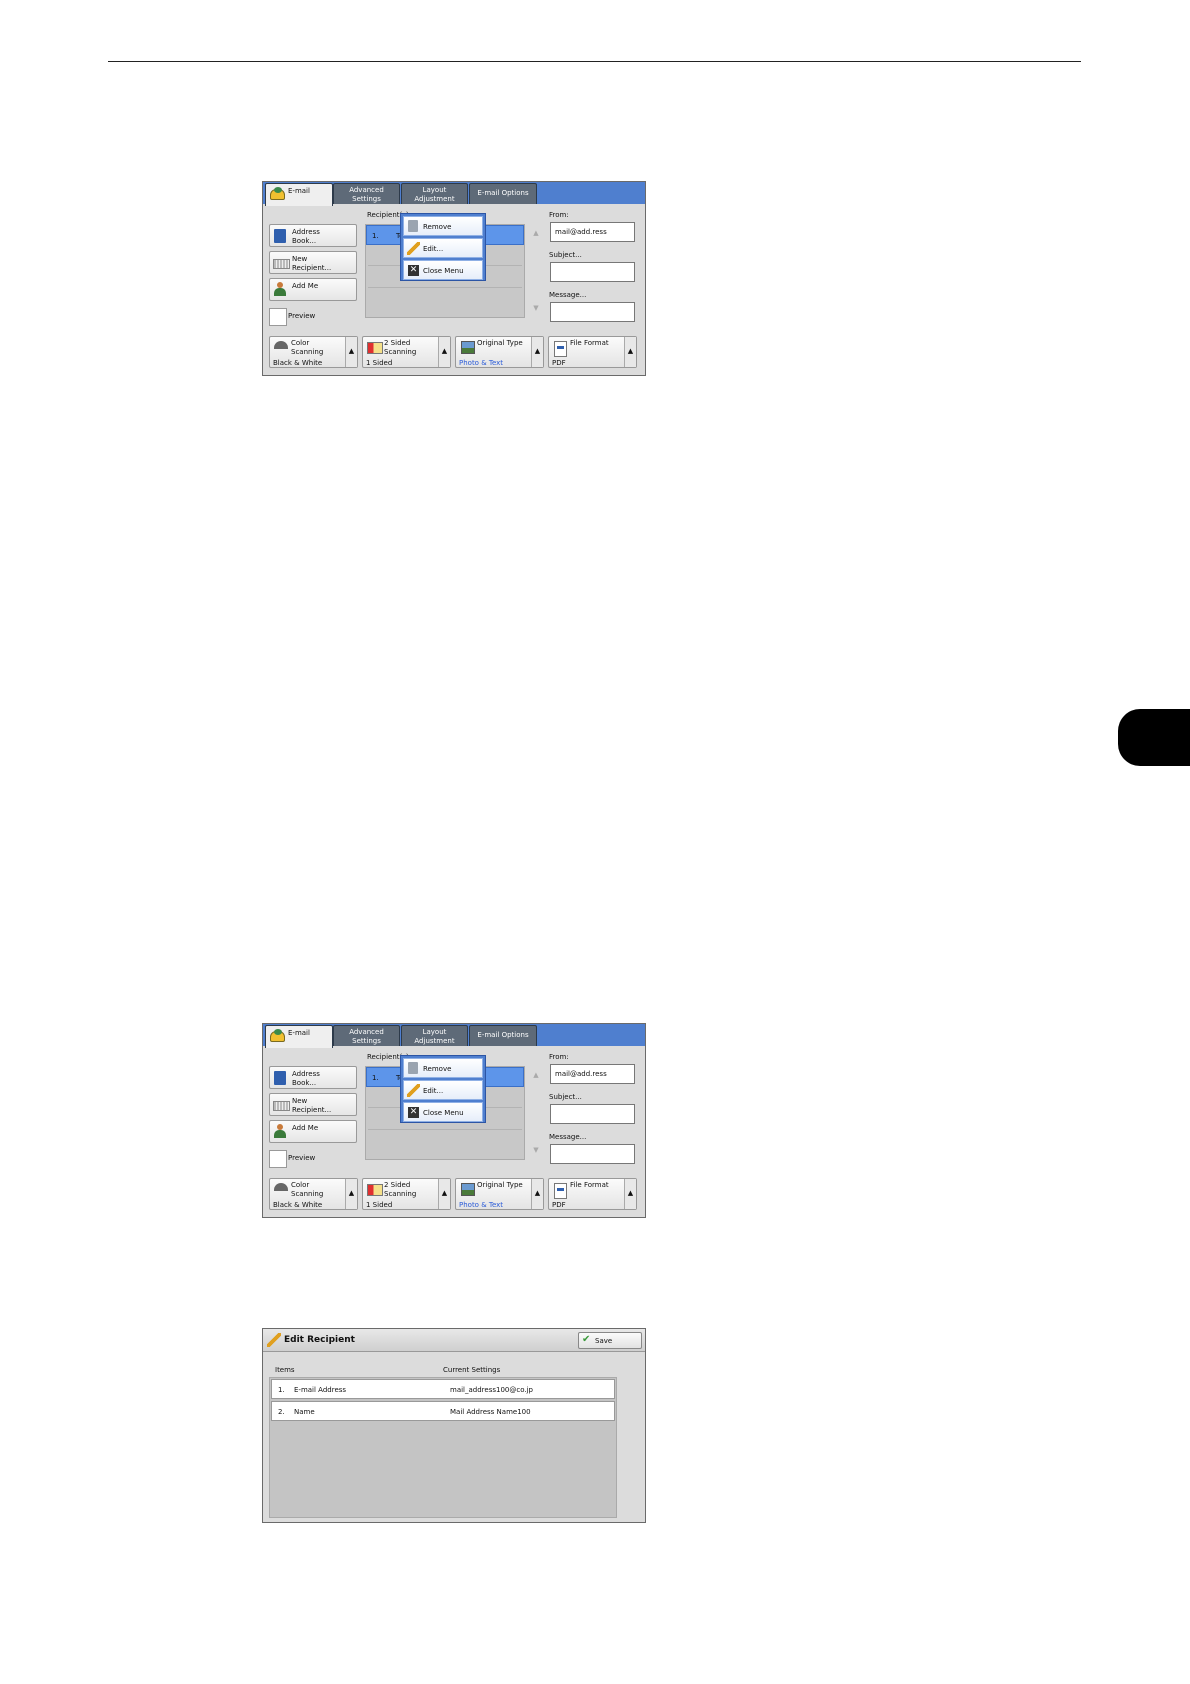  I want to click on tab-label-line1: E-mail Options, so click(503, 193).